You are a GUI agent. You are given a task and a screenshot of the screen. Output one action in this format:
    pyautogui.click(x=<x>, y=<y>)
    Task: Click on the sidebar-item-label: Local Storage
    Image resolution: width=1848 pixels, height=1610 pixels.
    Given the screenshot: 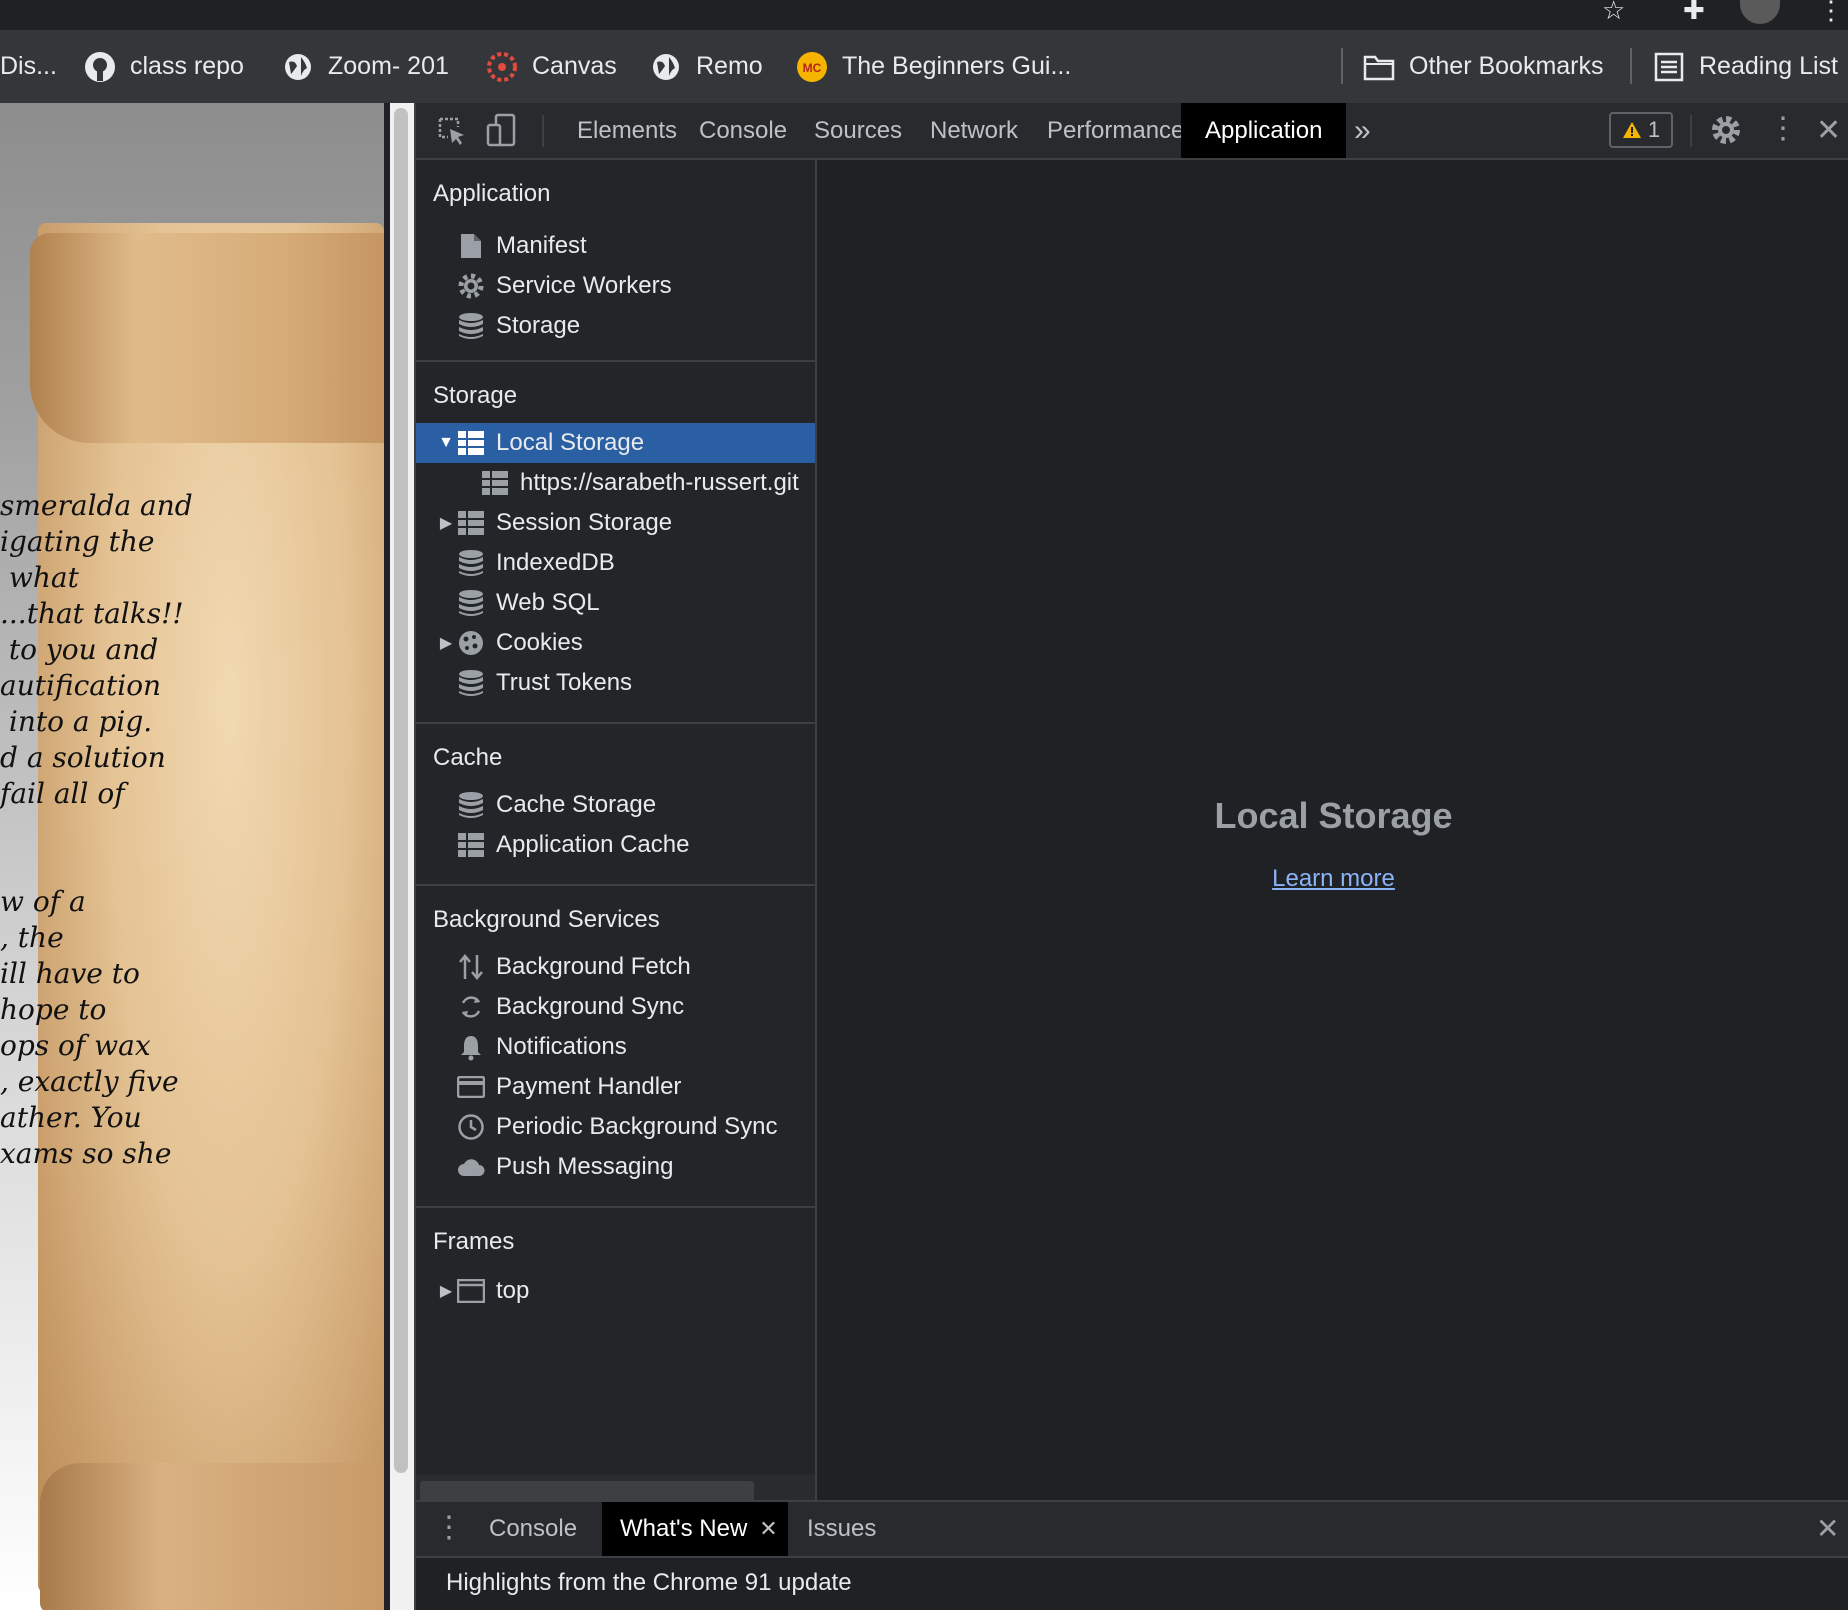 What is the action you would take?
    pyautogui.click(x=570, y=442)
    